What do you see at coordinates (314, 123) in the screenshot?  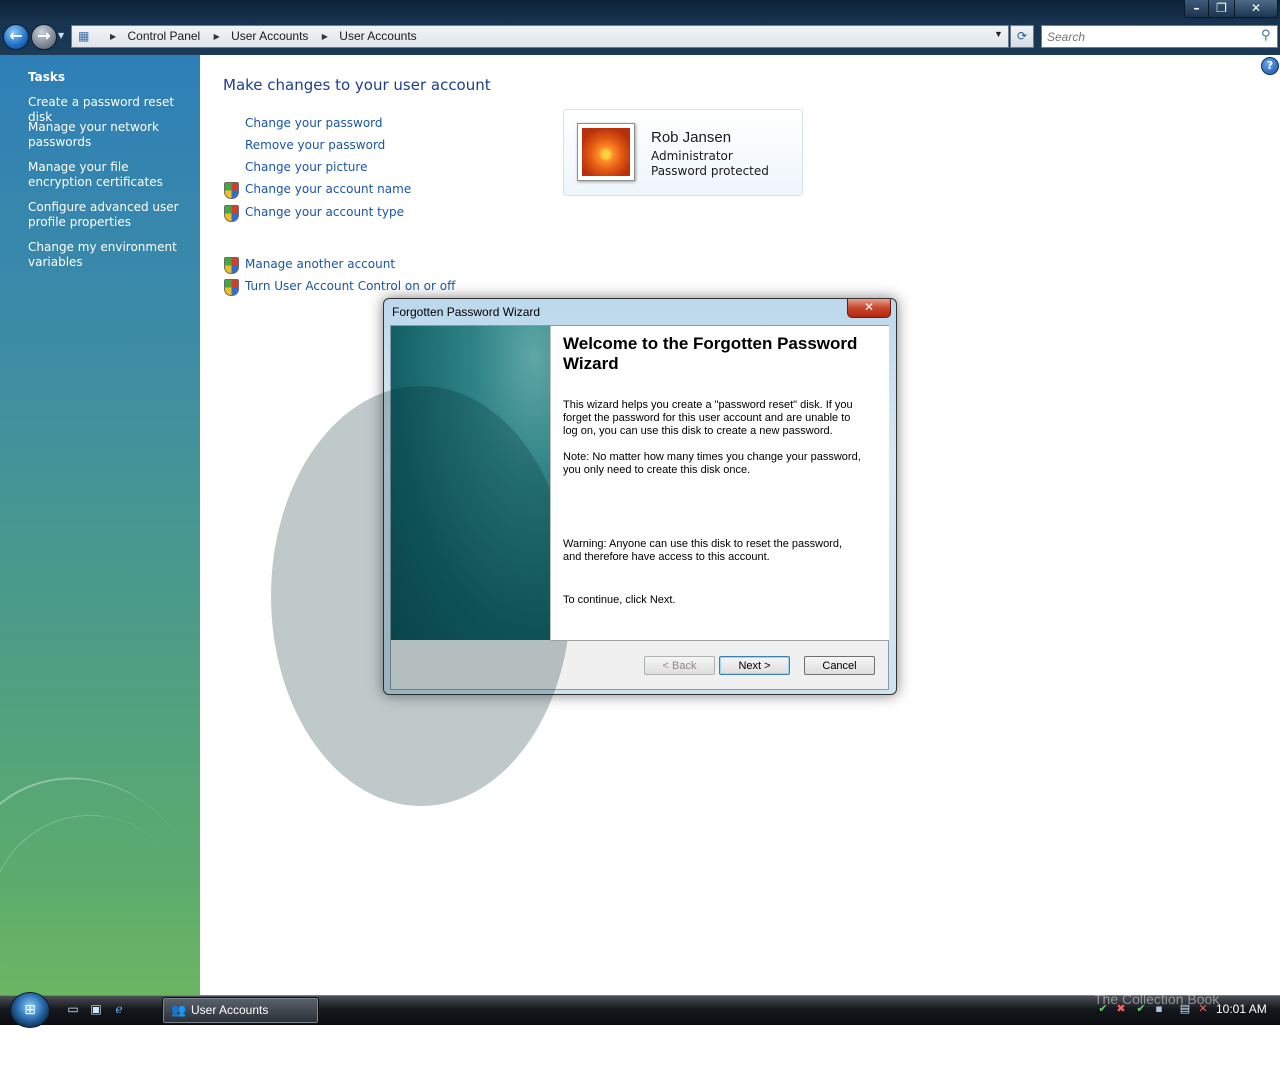 I see `change-password-link: Change your password` at bounding box center [314, 123].